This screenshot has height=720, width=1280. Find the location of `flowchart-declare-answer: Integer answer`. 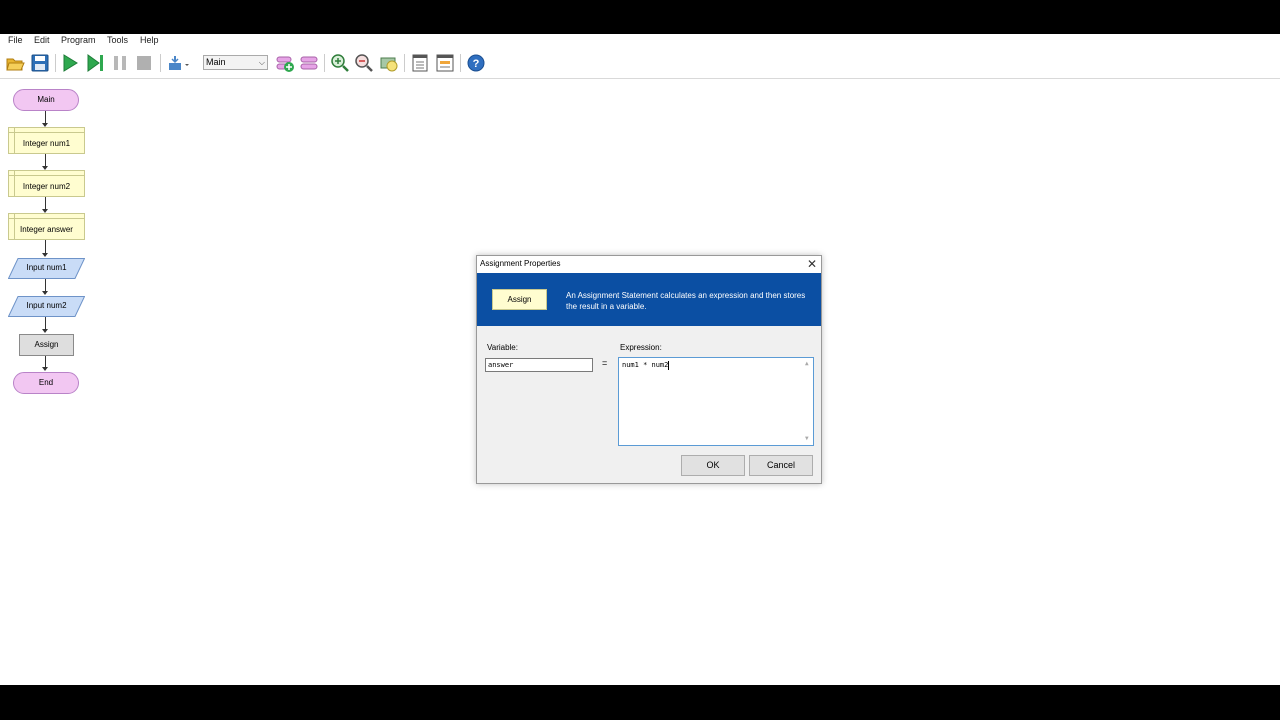

flowchart-declare-answer: Integer answer is located at coordinates (46, 226).